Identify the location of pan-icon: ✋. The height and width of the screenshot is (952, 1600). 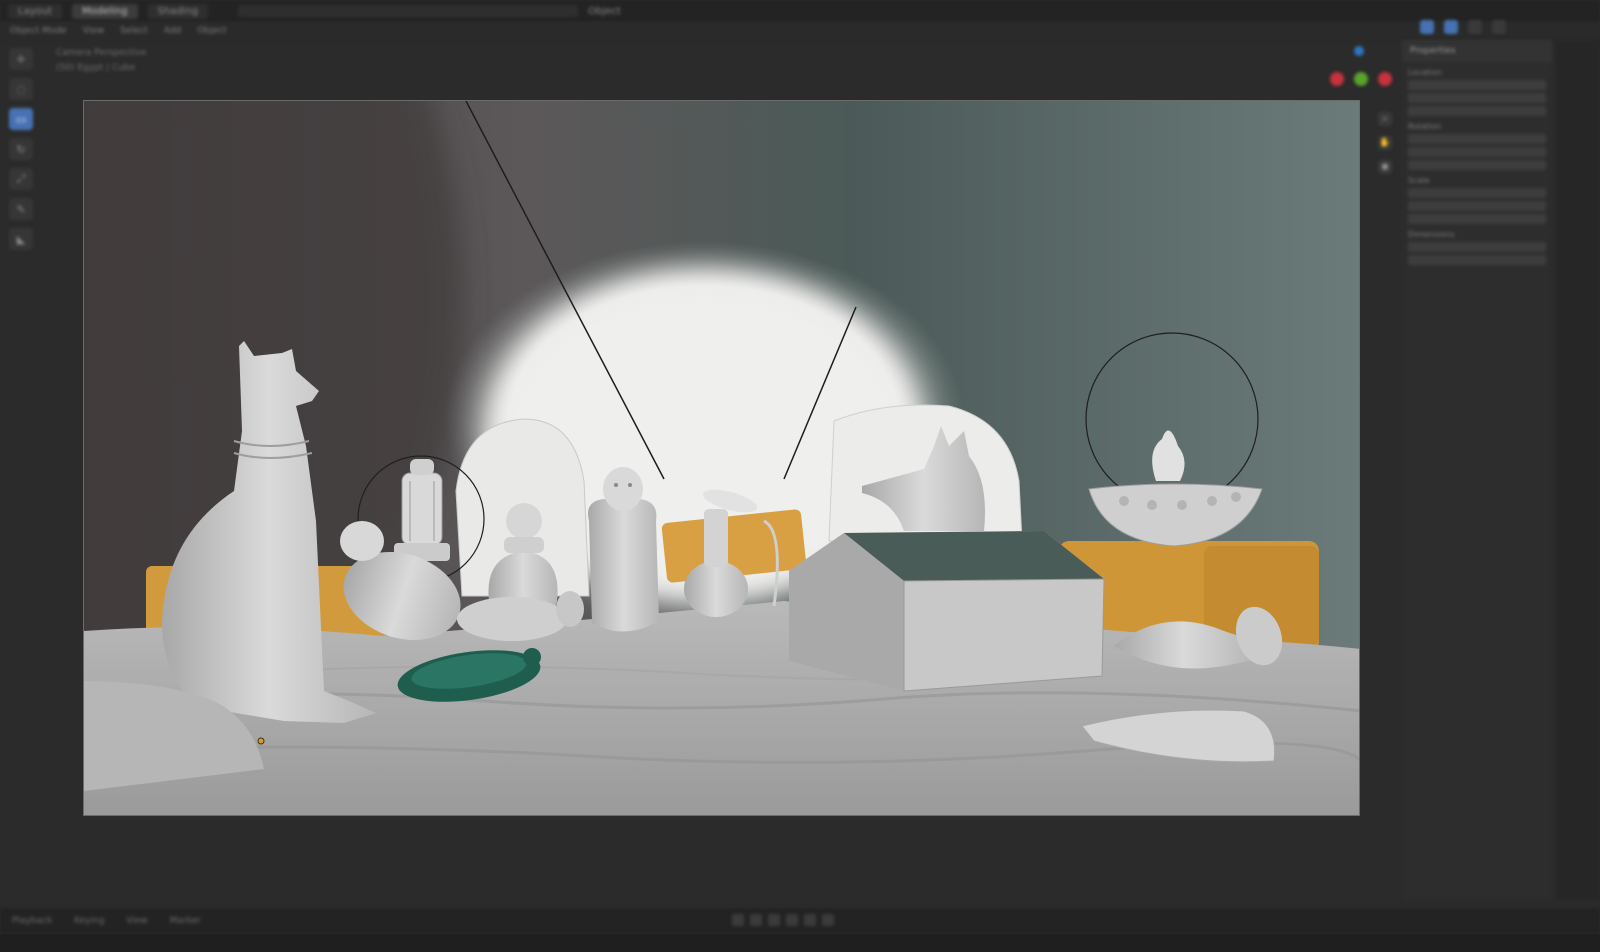
(1385, 143).